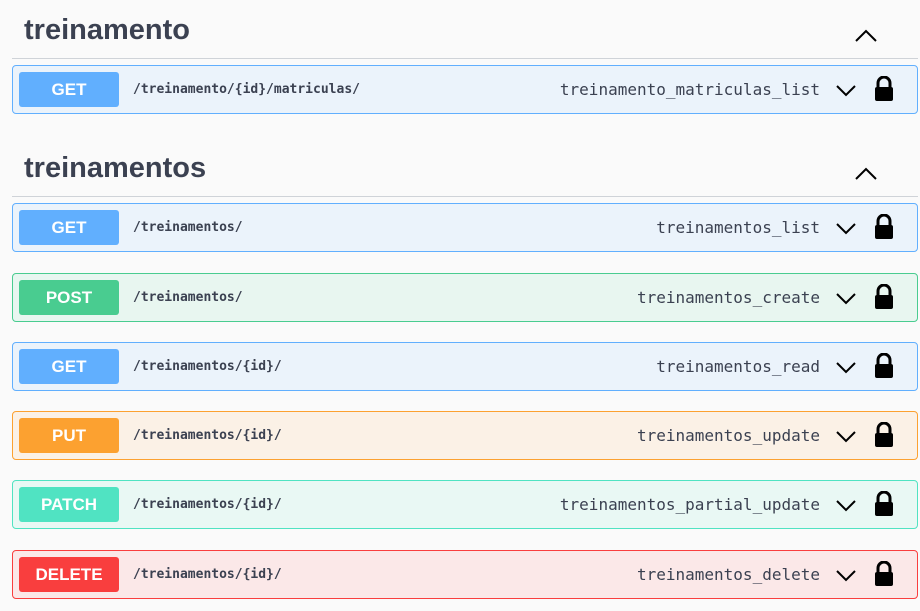 This screenshot has width=920, height=611. Describe the element at coordinates (728, 297) in the screenshot. I see `operation-id: treinamentos_create` at that location.